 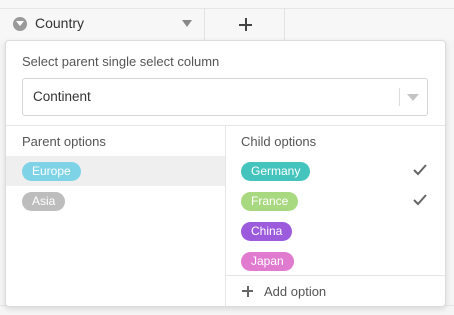 What do you see at coordinates (335, 261) in the screenshot?
I see `child-option-japan: Japan` at bounding box center [335, 261].